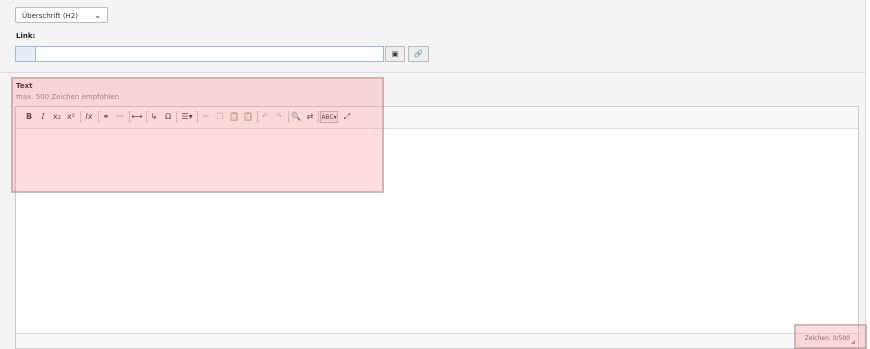 This screenshot has width=870, height=349. I want to click on chevron-down-icon: ⌄, so click(97, 15).